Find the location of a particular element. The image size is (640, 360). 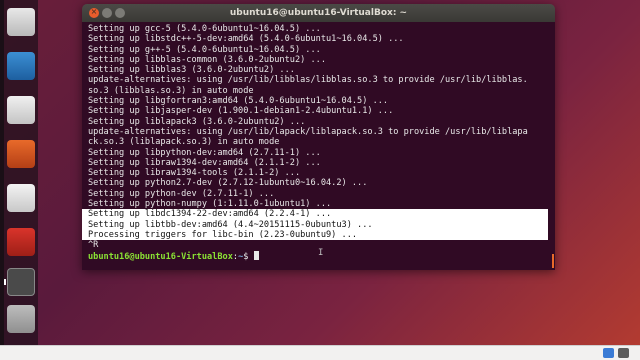

text-editor-icon is located at coordinates (21, 198).